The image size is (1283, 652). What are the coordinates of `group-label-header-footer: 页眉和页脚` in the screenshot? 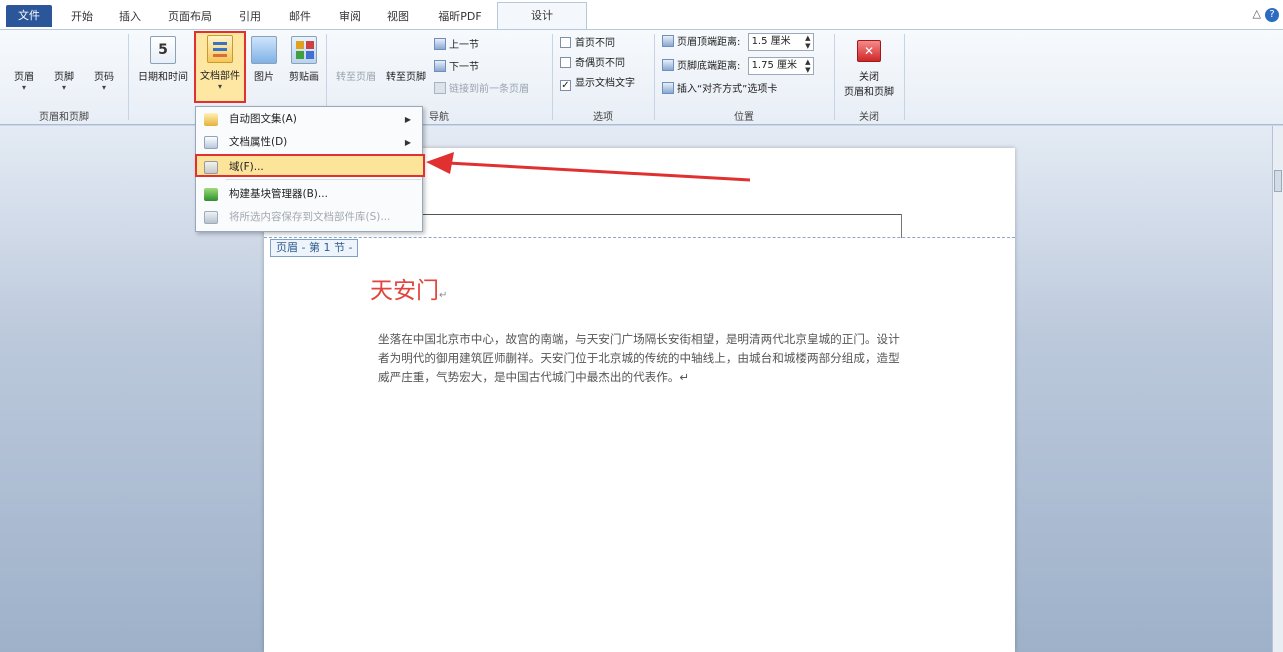 It's located at (64, 117).